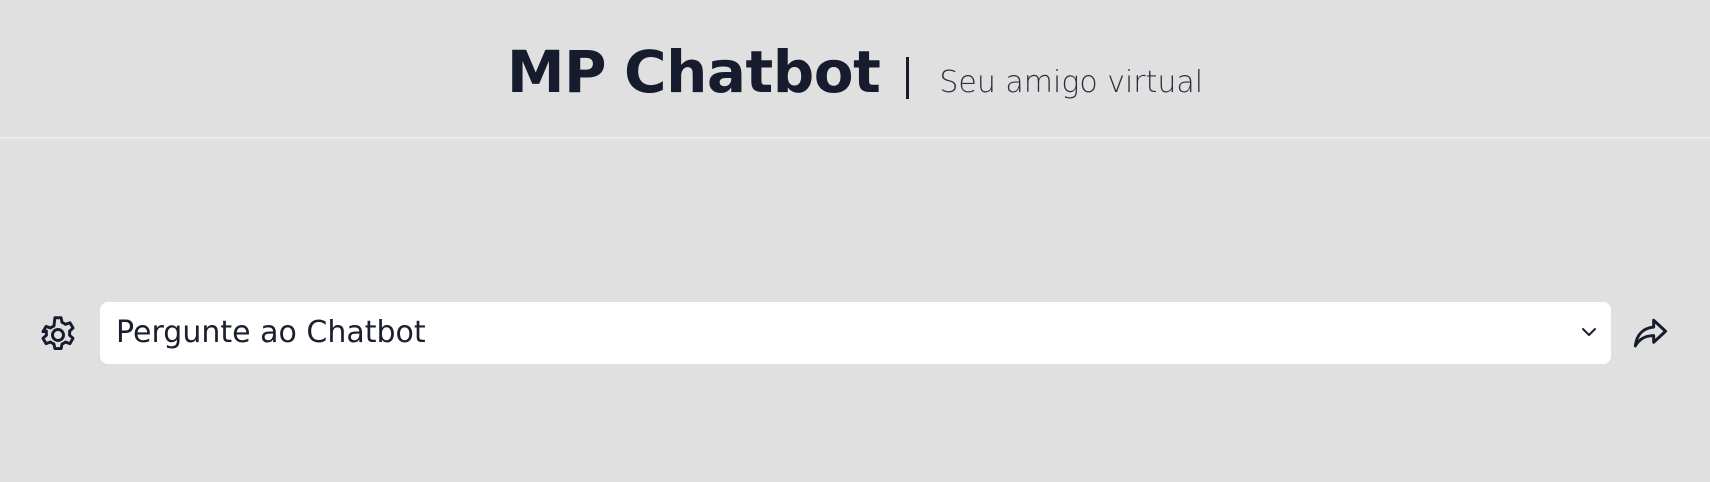  I want to click on app-subtitle: Seu amigo virtual, so click(1071, 82).